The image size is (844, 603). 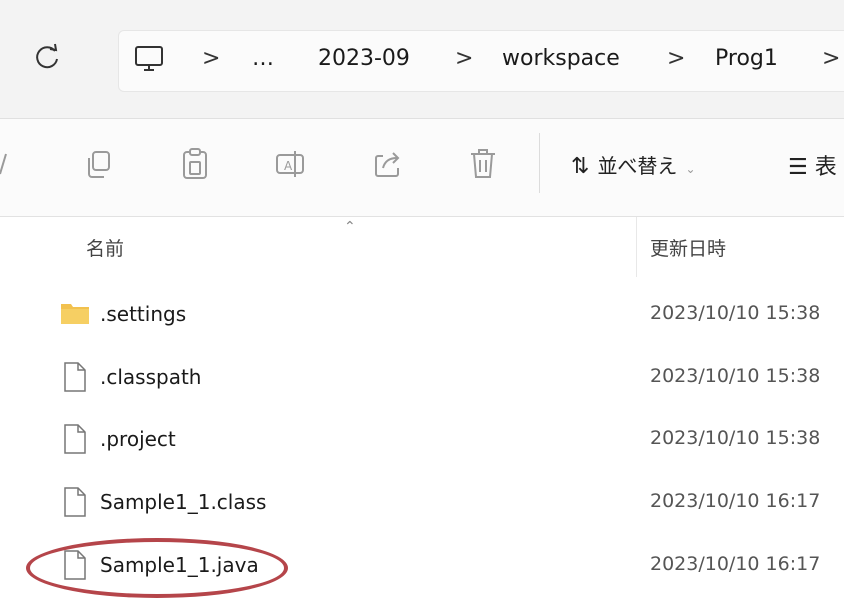 What do you see at coordinates (688, 247) in the screenshot?
I see `column-date-modified: 更新日時` at bounding box center [688, 247].